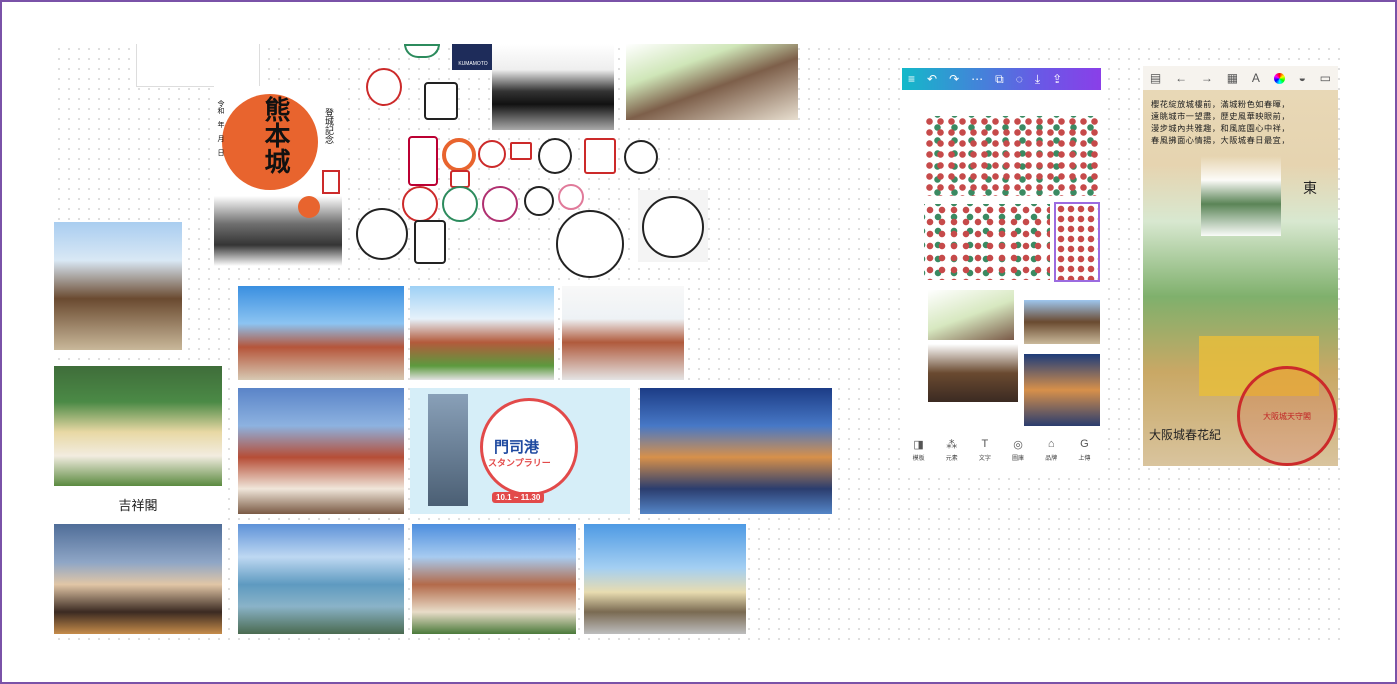 The height and width of the screenshot is (684, 1397). I want to click on menu-icon: ≡, so click(911, 79).